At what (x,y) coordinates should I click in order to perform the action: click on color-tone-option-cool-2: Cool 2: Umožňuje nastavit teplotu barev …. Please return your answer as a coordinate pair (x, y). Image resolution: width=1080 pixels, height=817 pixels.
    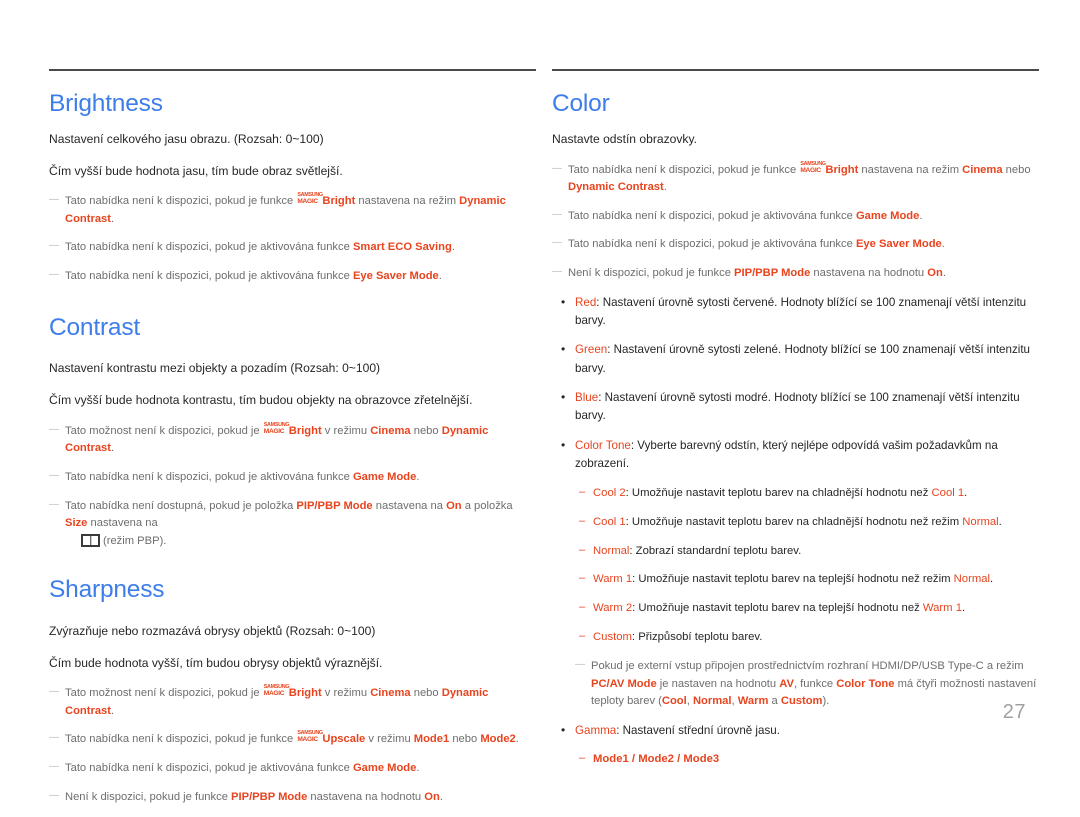
    Looking at the image, I should click on (795, 493).